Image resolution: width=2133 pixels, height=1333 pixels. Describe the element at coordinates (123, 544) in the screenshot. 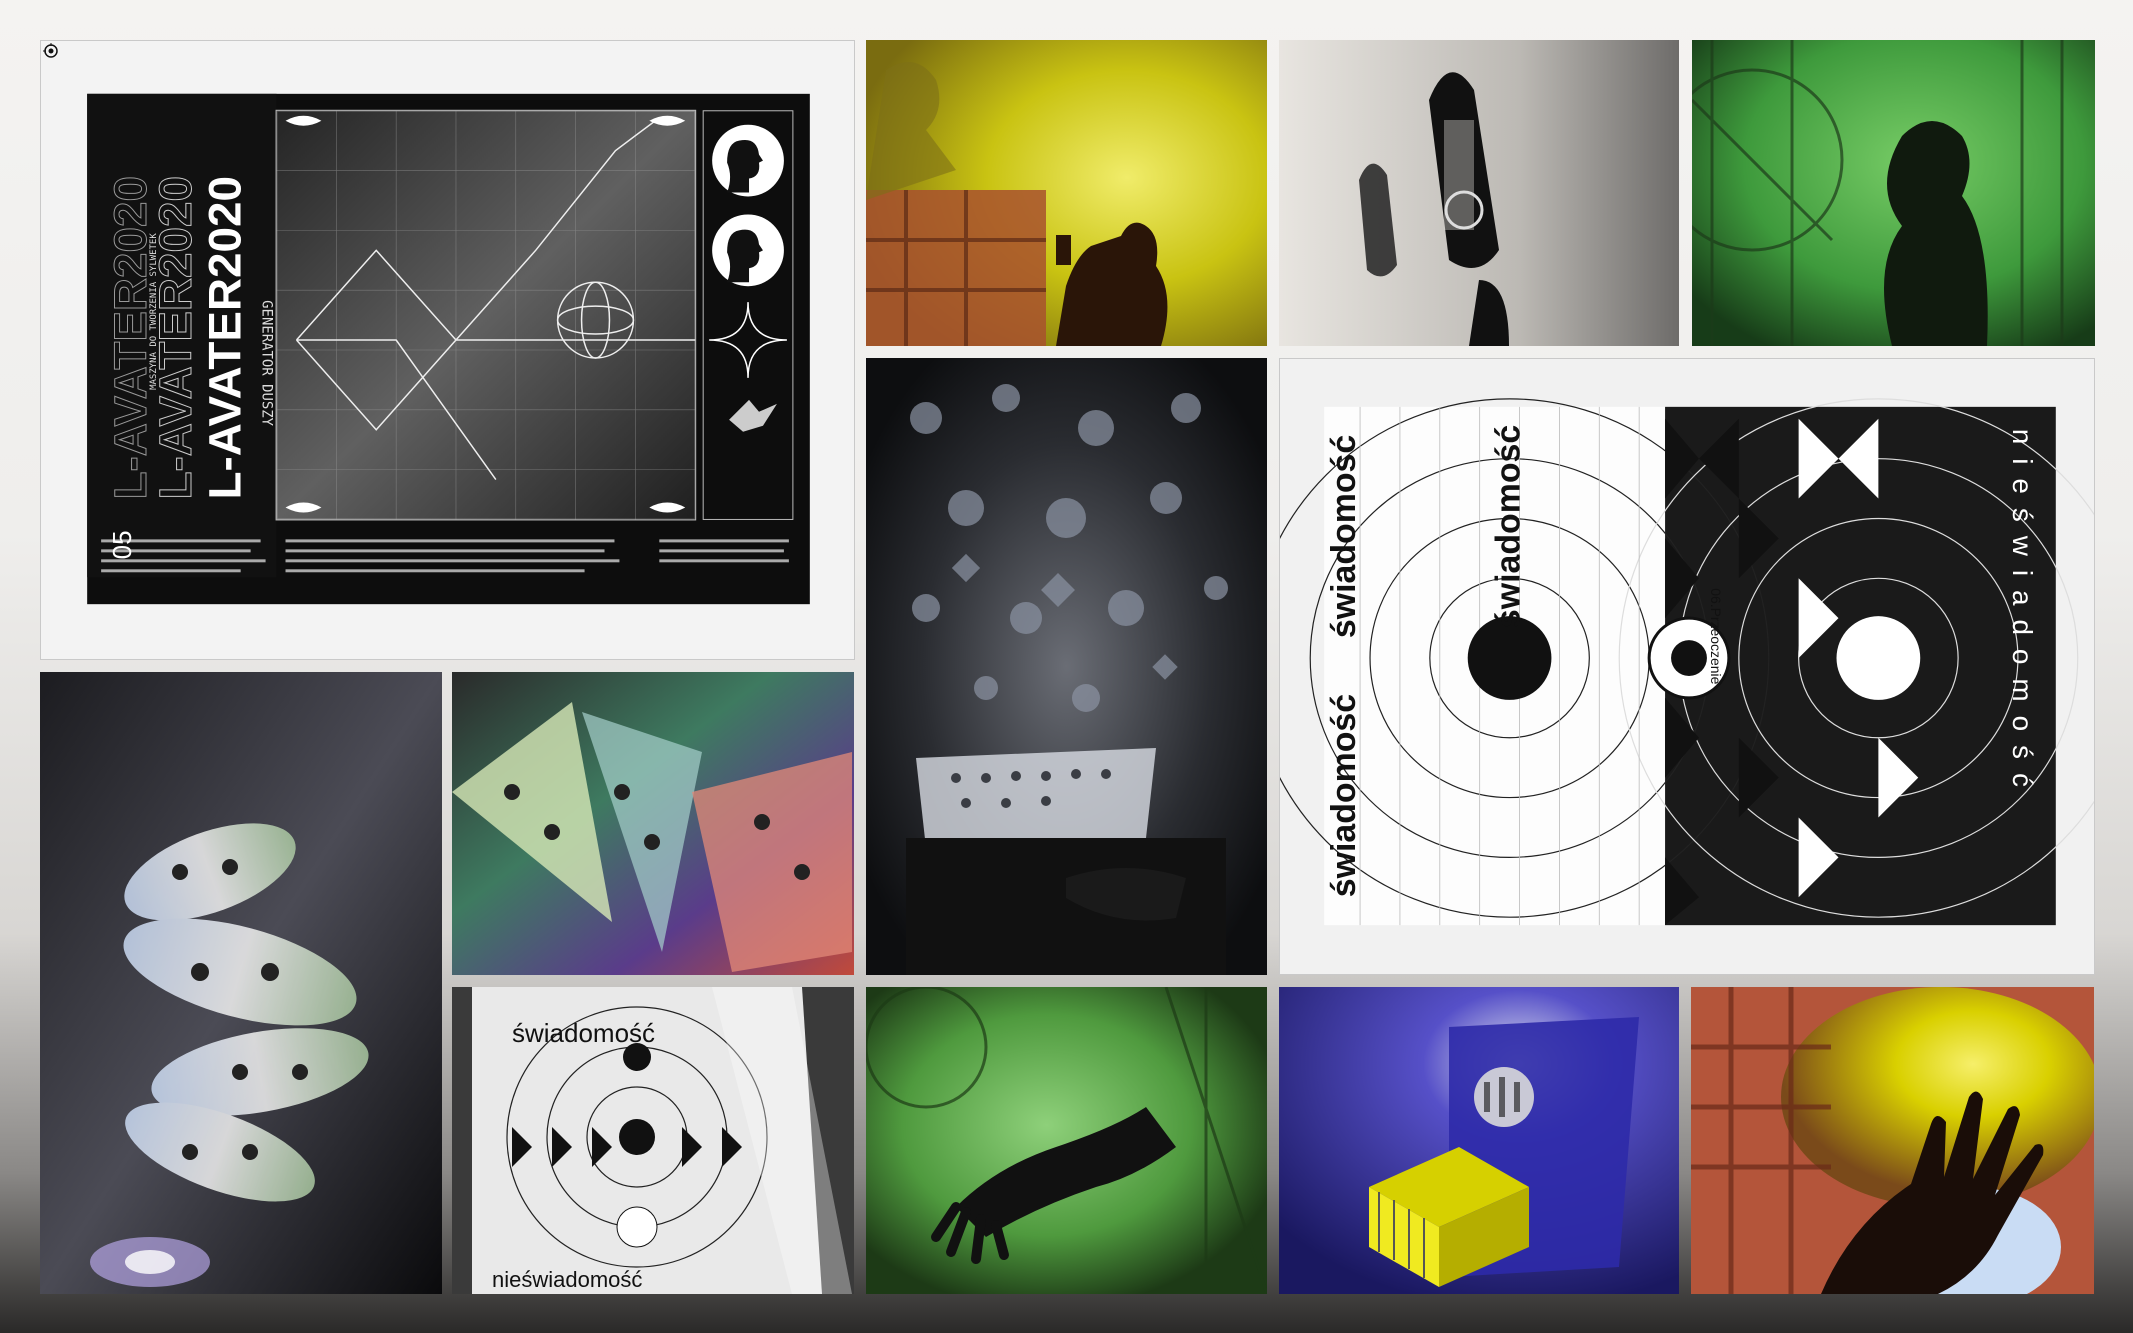

I see `lavater-number: 05` at that location.